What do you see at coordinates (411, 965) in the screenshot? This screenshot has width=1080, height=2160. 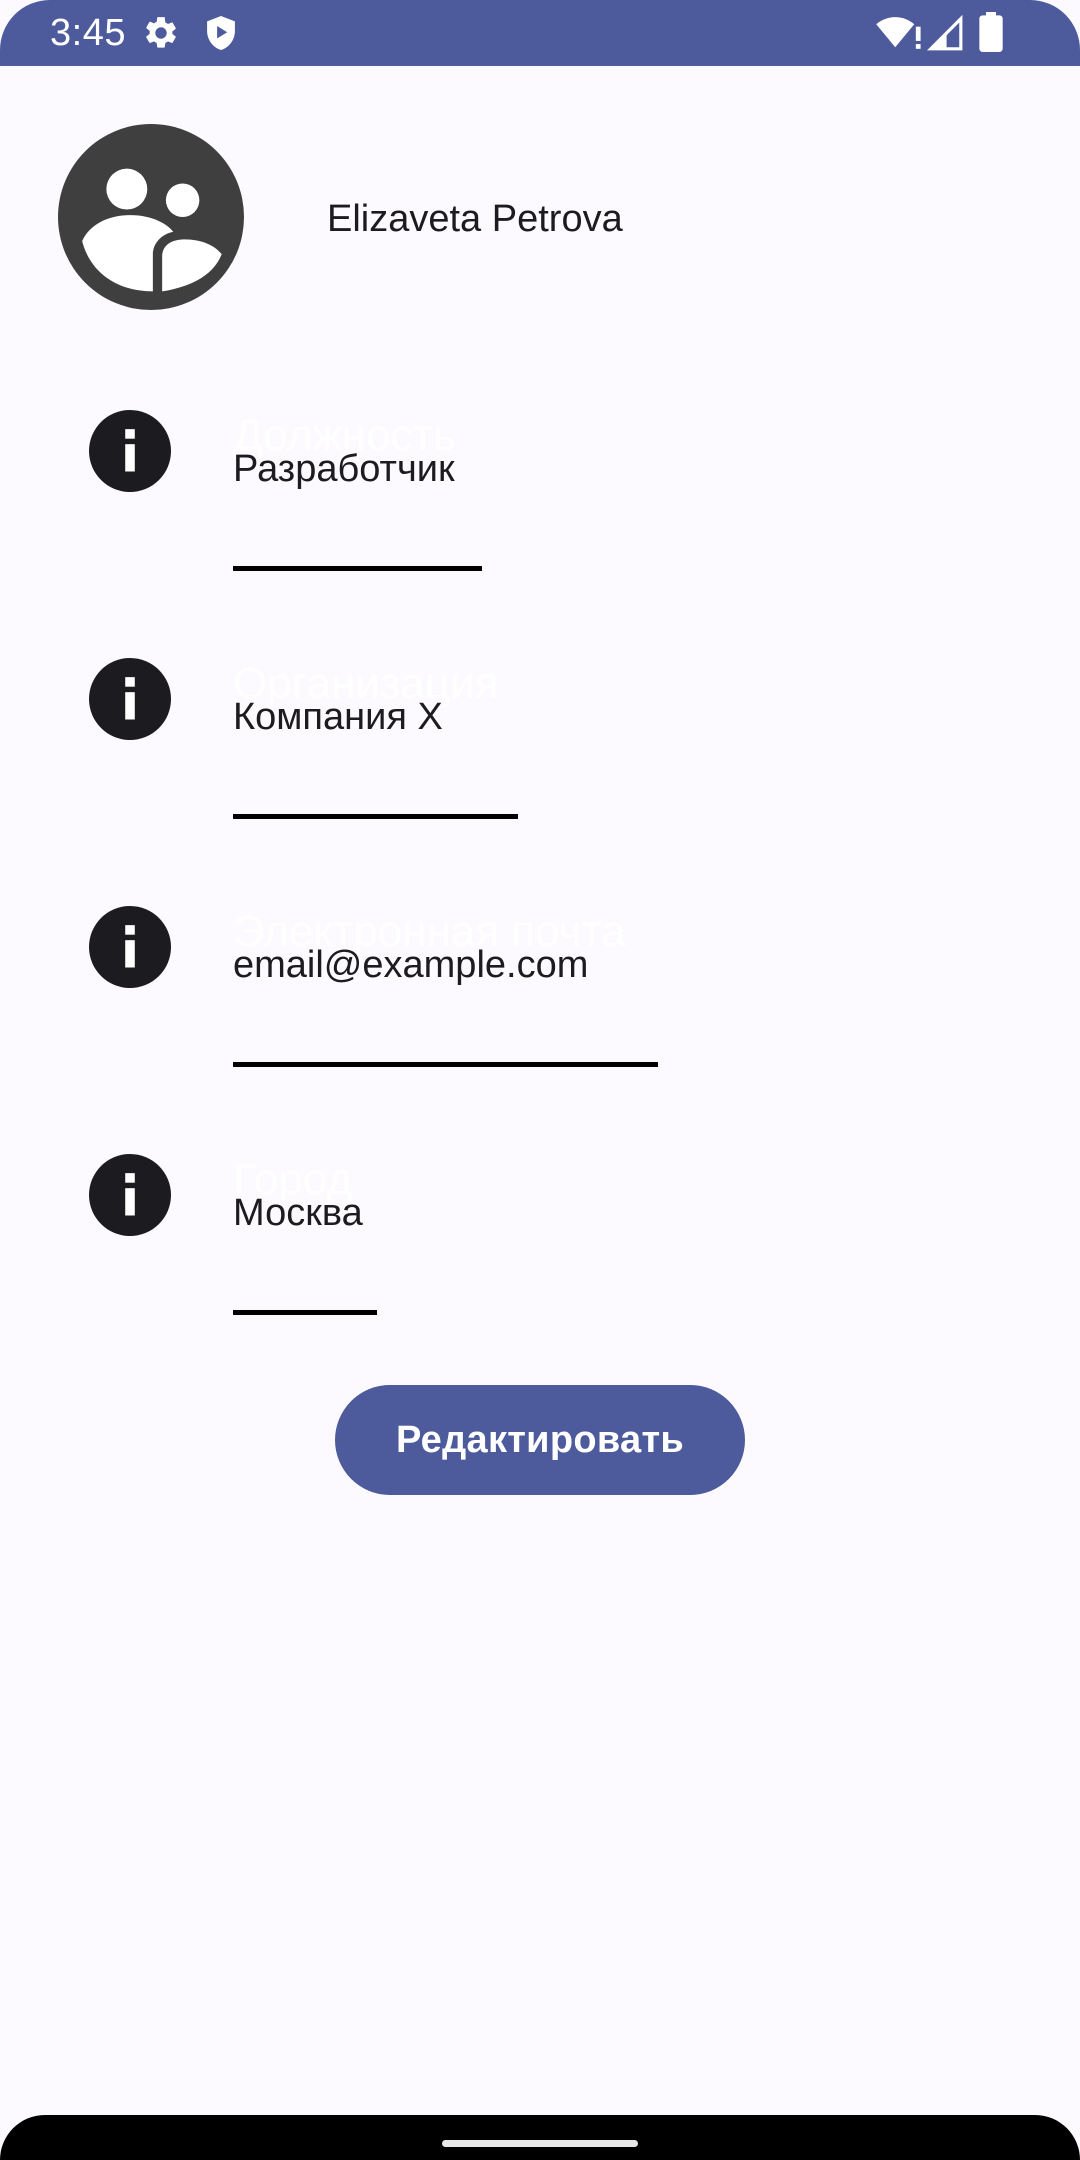 I see `email-value: email@example.com` at bounding box center [411, 965].